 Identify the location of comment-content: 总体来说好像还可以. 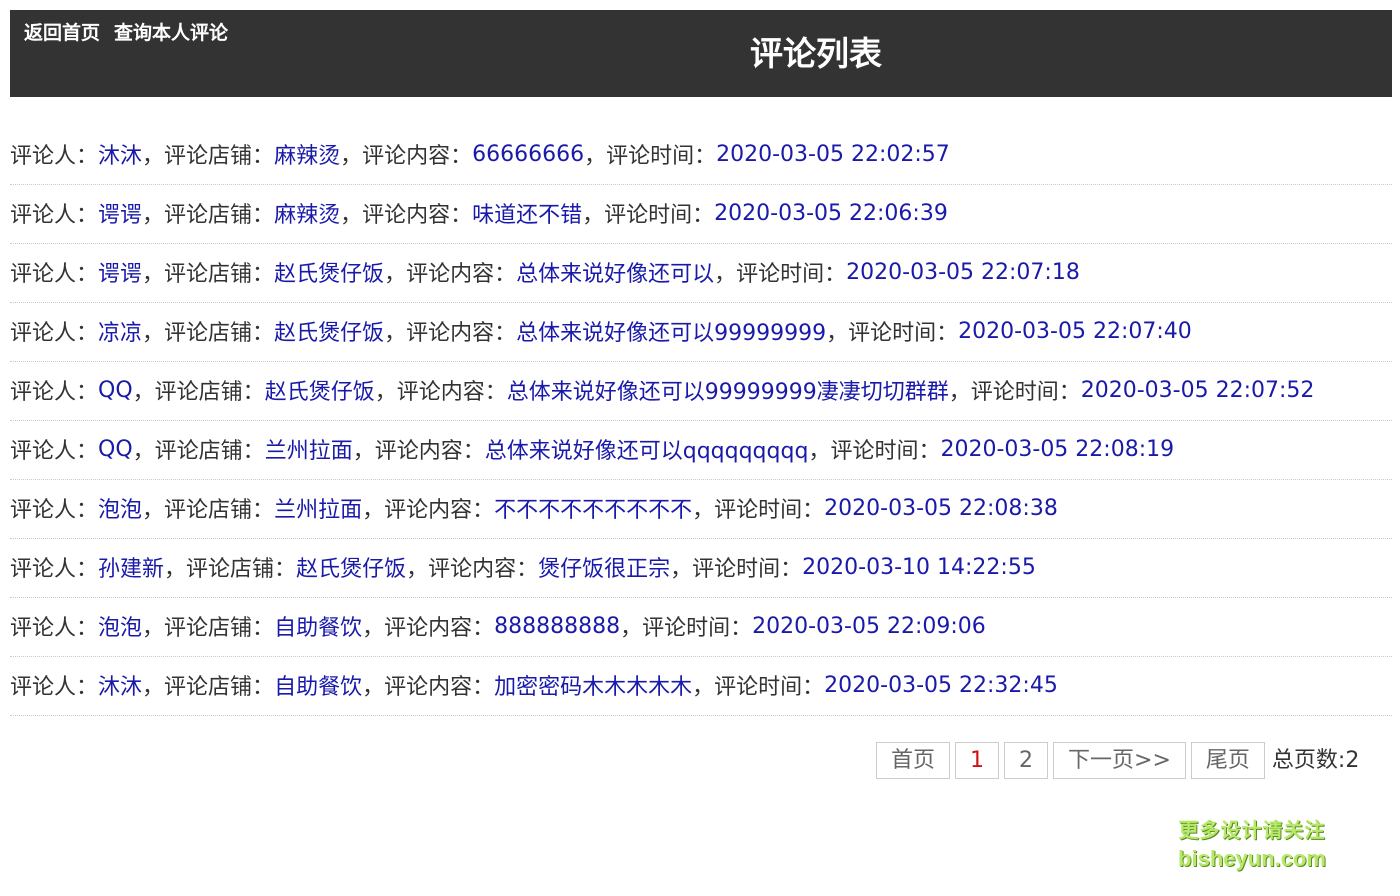
(615, 272).